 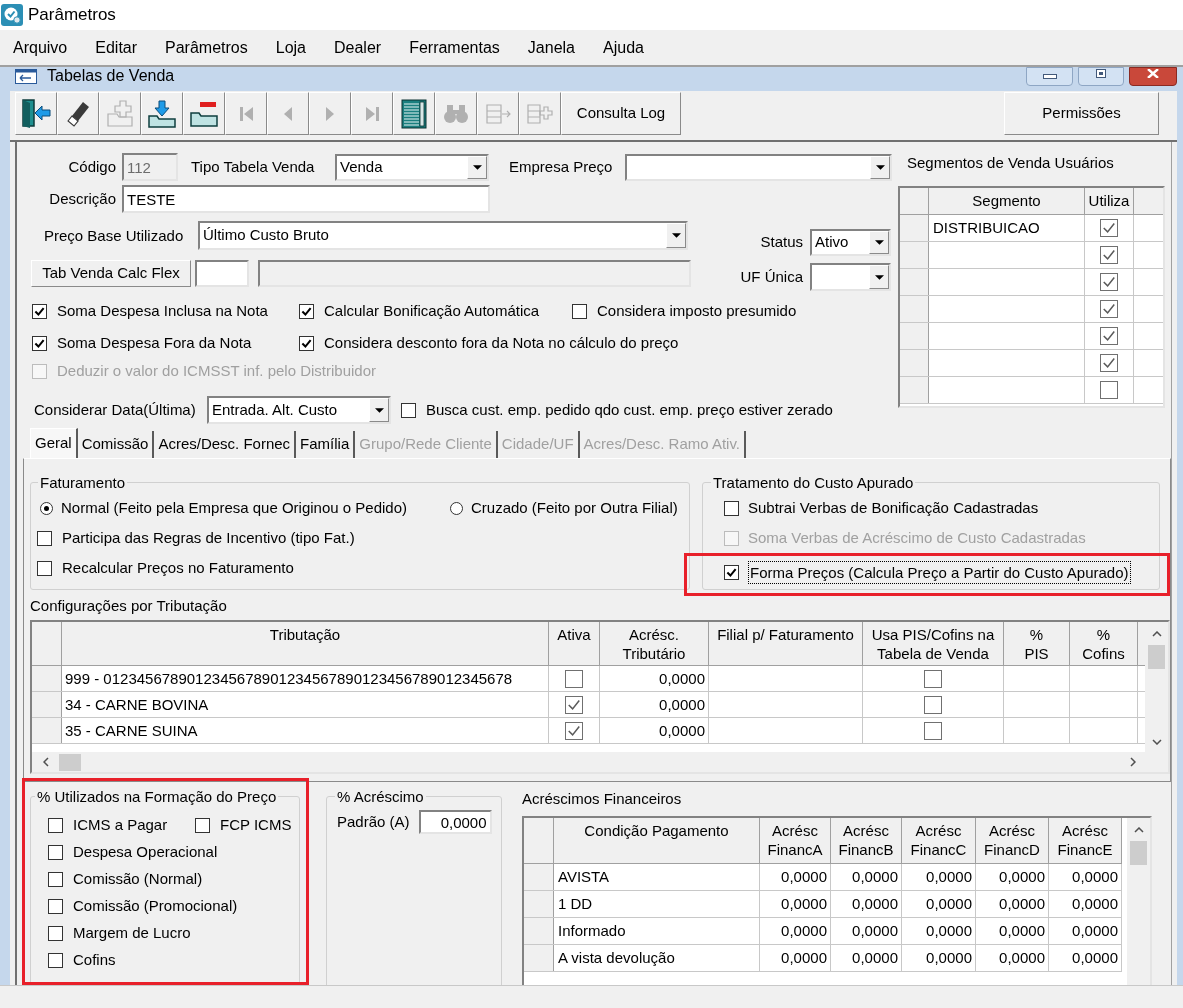 What do you see at coordinates (82, 198) in the screenshot?
I see `field-label: Descrição` at bounding box center [82, 198].